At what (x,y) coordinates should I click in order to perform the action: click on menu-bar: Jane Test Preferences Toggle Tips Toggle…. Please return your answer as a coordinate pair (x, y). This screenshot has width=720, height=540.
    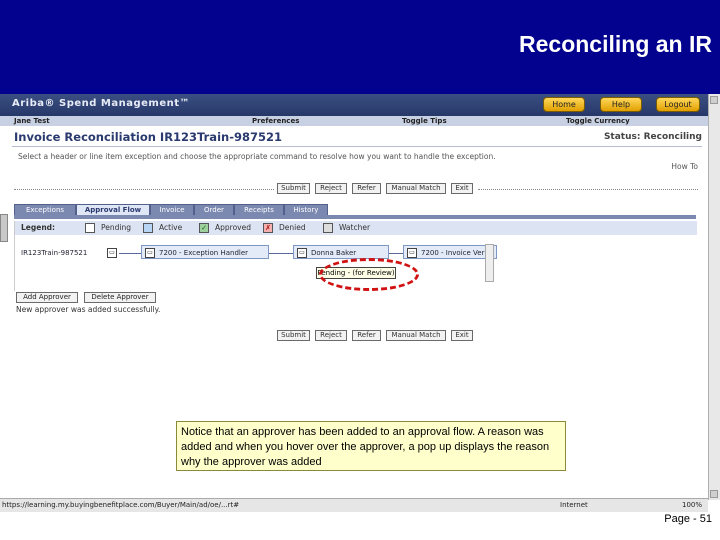
    Looking at the image, I should click on (354, 121).